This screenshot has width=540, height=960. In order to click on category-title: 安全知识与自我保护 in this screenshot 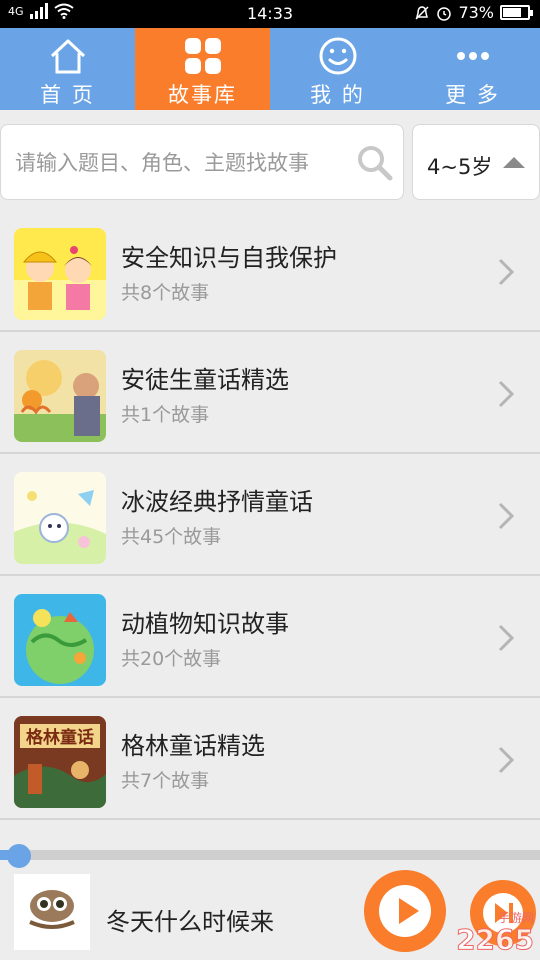, I will do `click(229, 258)`.